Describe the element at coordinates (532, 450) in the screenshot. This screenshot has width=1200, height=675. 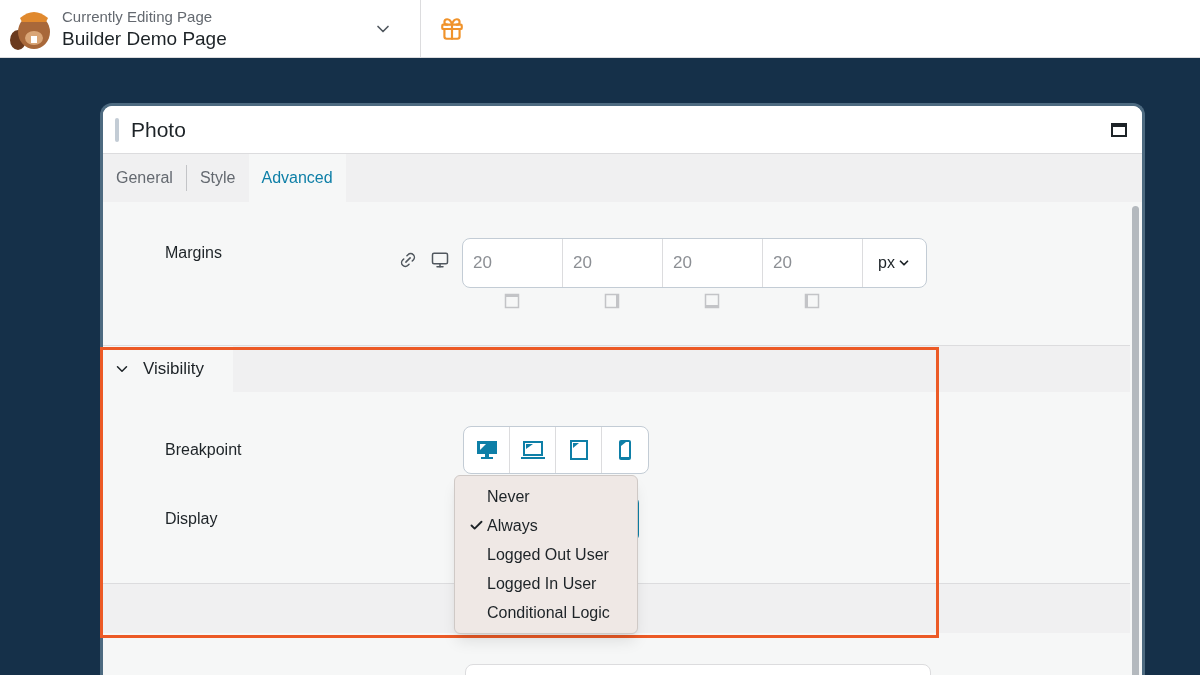
I see `laptop-icon` at that location.